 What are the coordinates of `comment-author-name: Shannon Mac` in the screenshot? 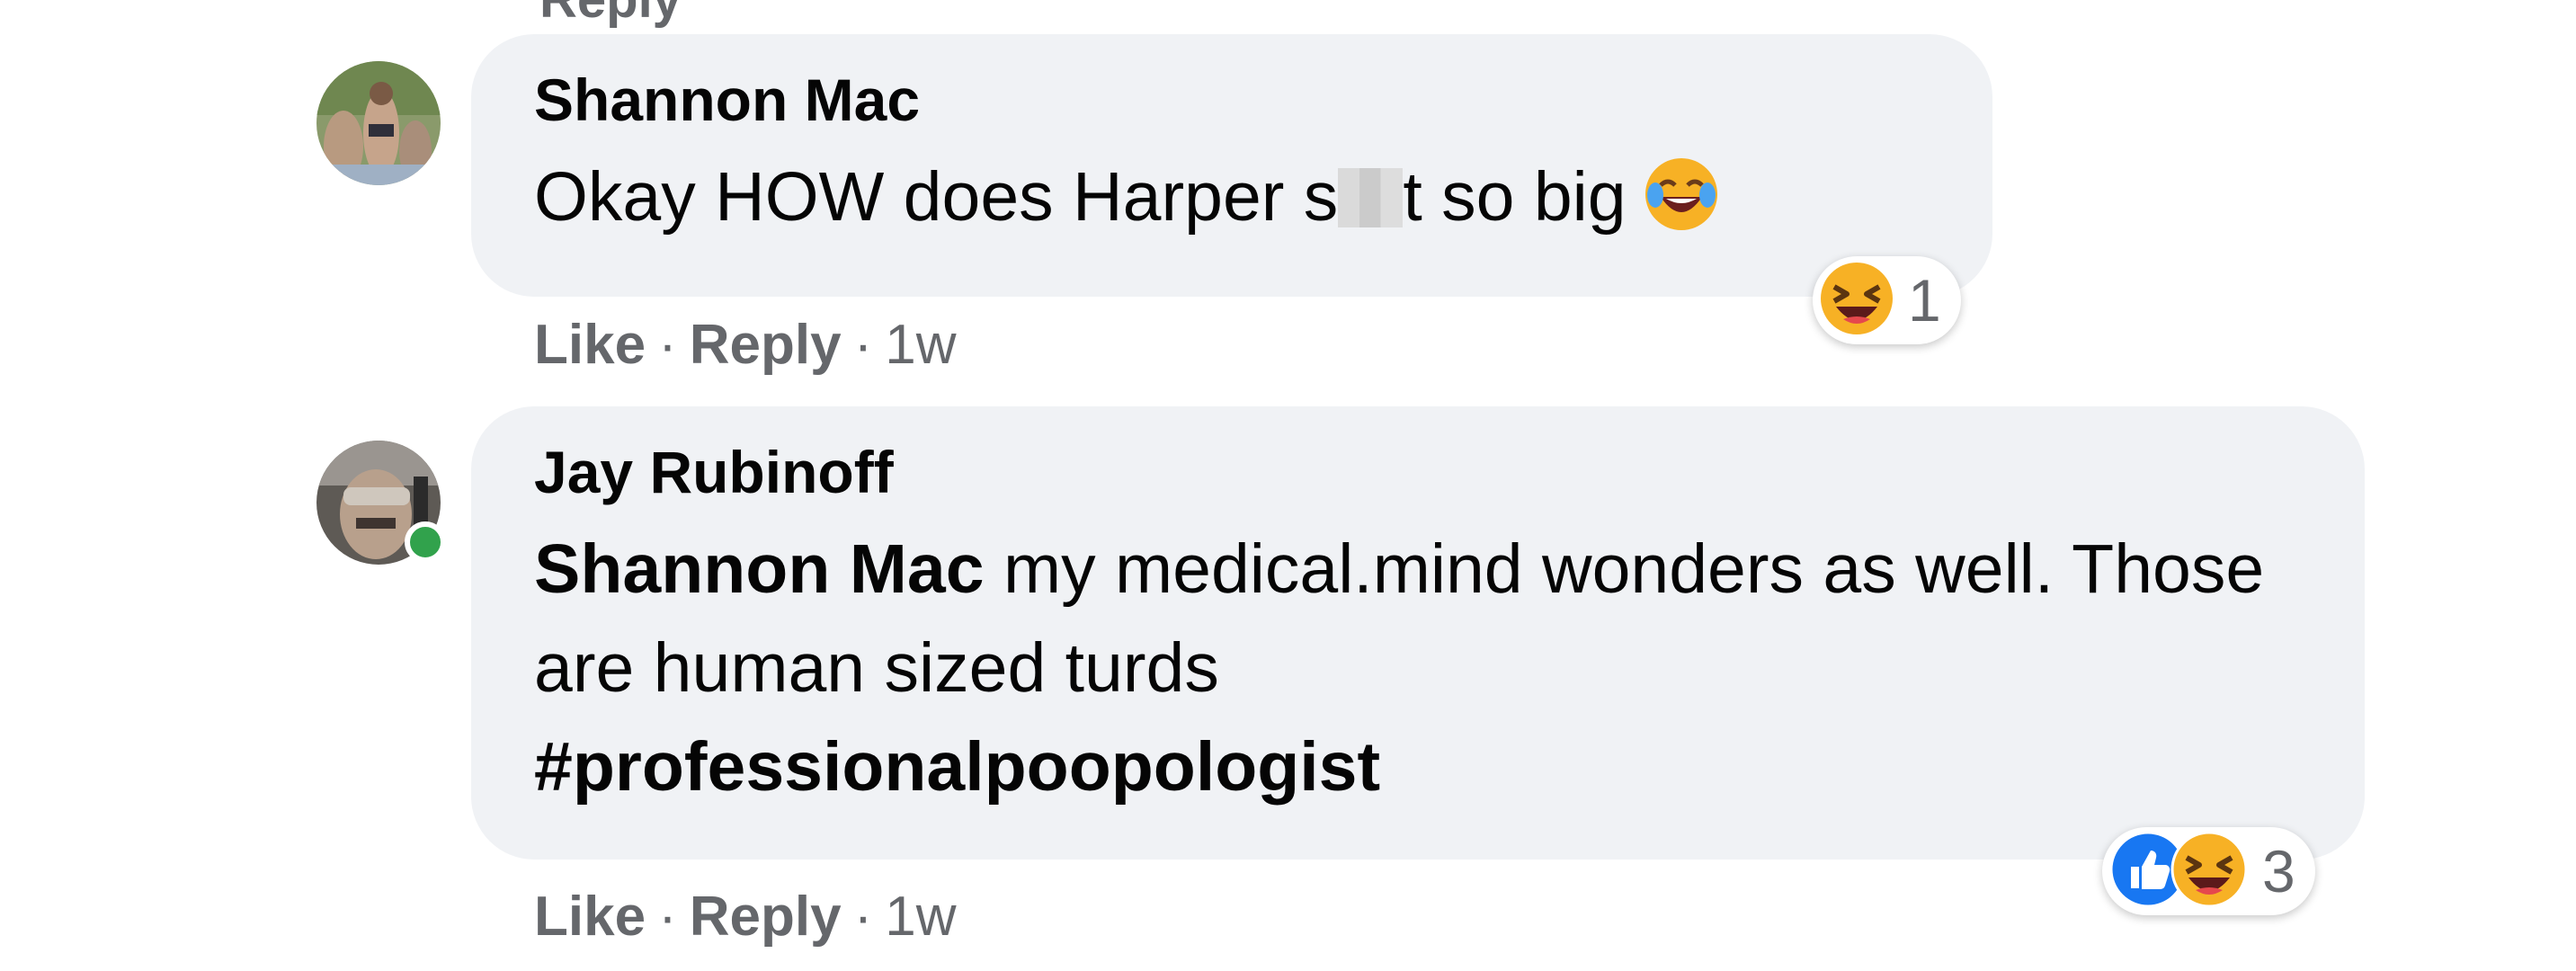 It's located at (1229, 99).